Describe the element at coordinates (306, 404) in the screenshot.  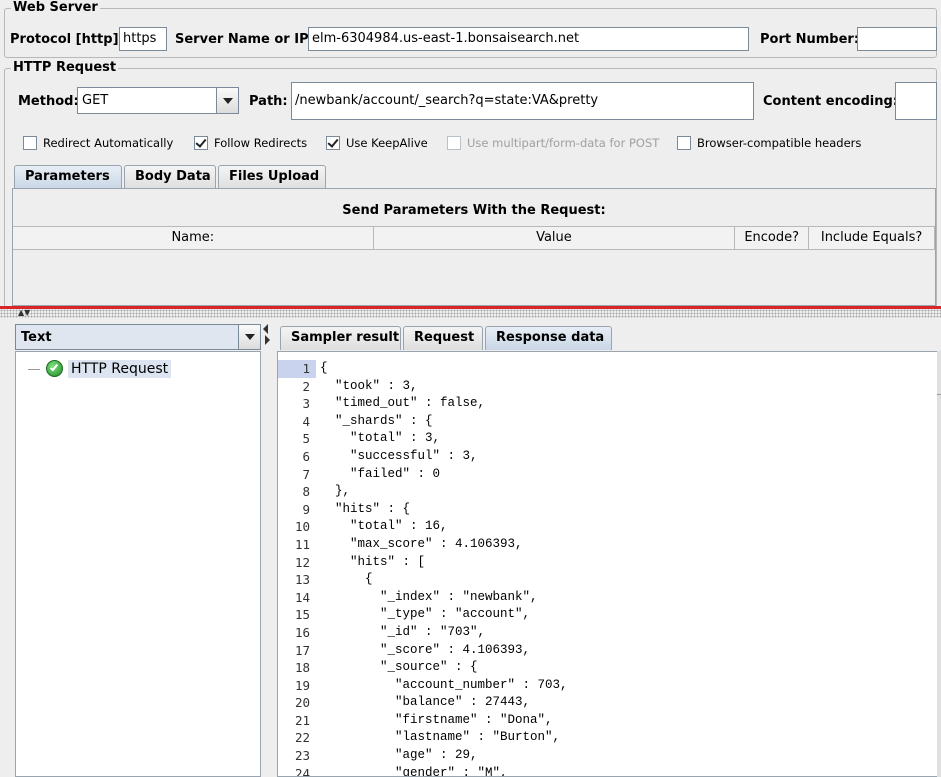
I see `line-number: 3` at that location.